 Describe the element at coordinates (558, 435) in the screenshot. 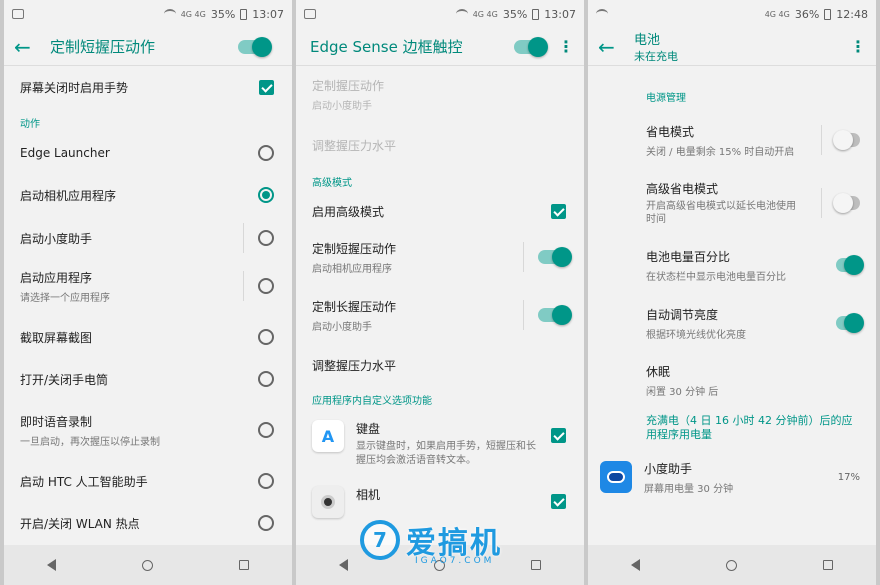

I see `keyboard-checkbox` at that location.